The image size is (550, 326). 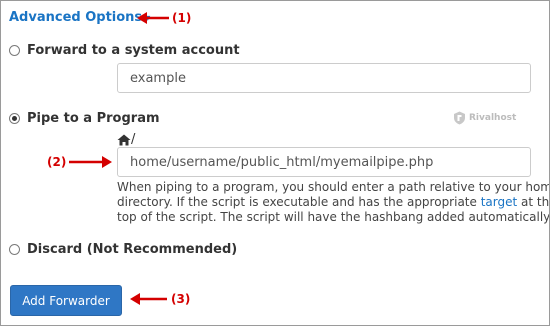 I want to click on annotation-label-2: (2), so click(x=57, y=162).